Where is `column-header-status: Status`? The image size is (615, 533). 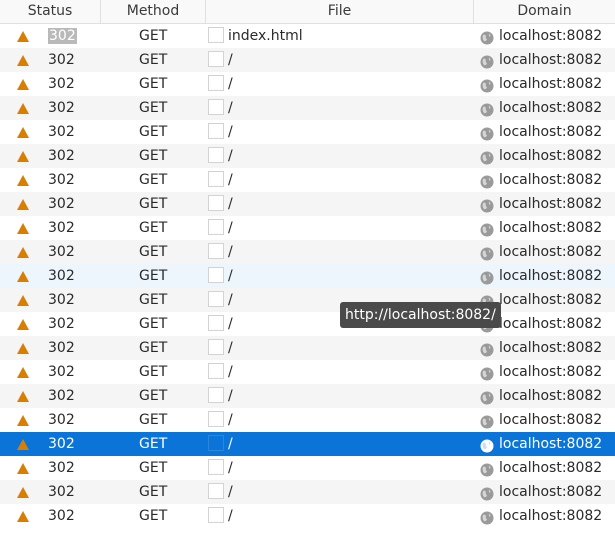 column-header-status: Status is located at coordinates (50, 11).